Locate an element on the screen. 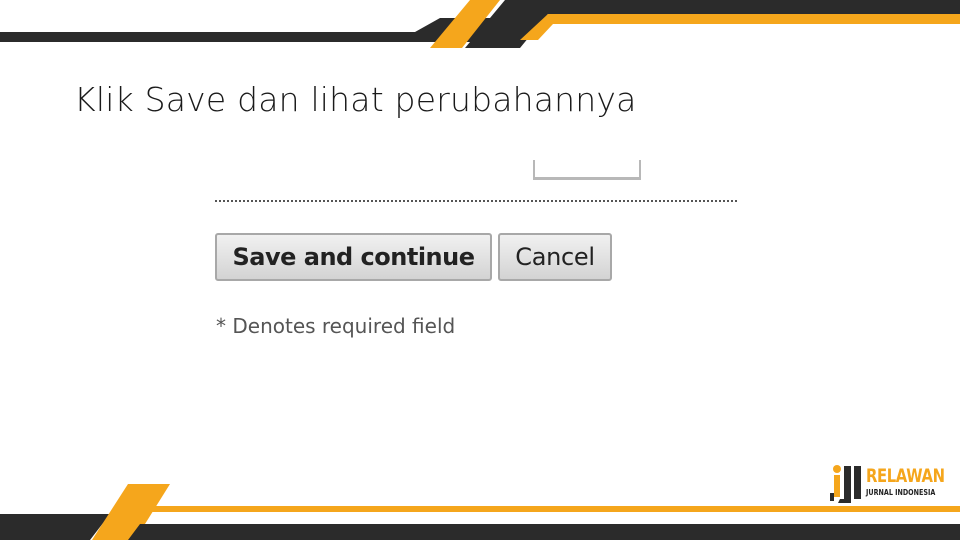  logo-mark-icon is located at coordinates (845, 484).